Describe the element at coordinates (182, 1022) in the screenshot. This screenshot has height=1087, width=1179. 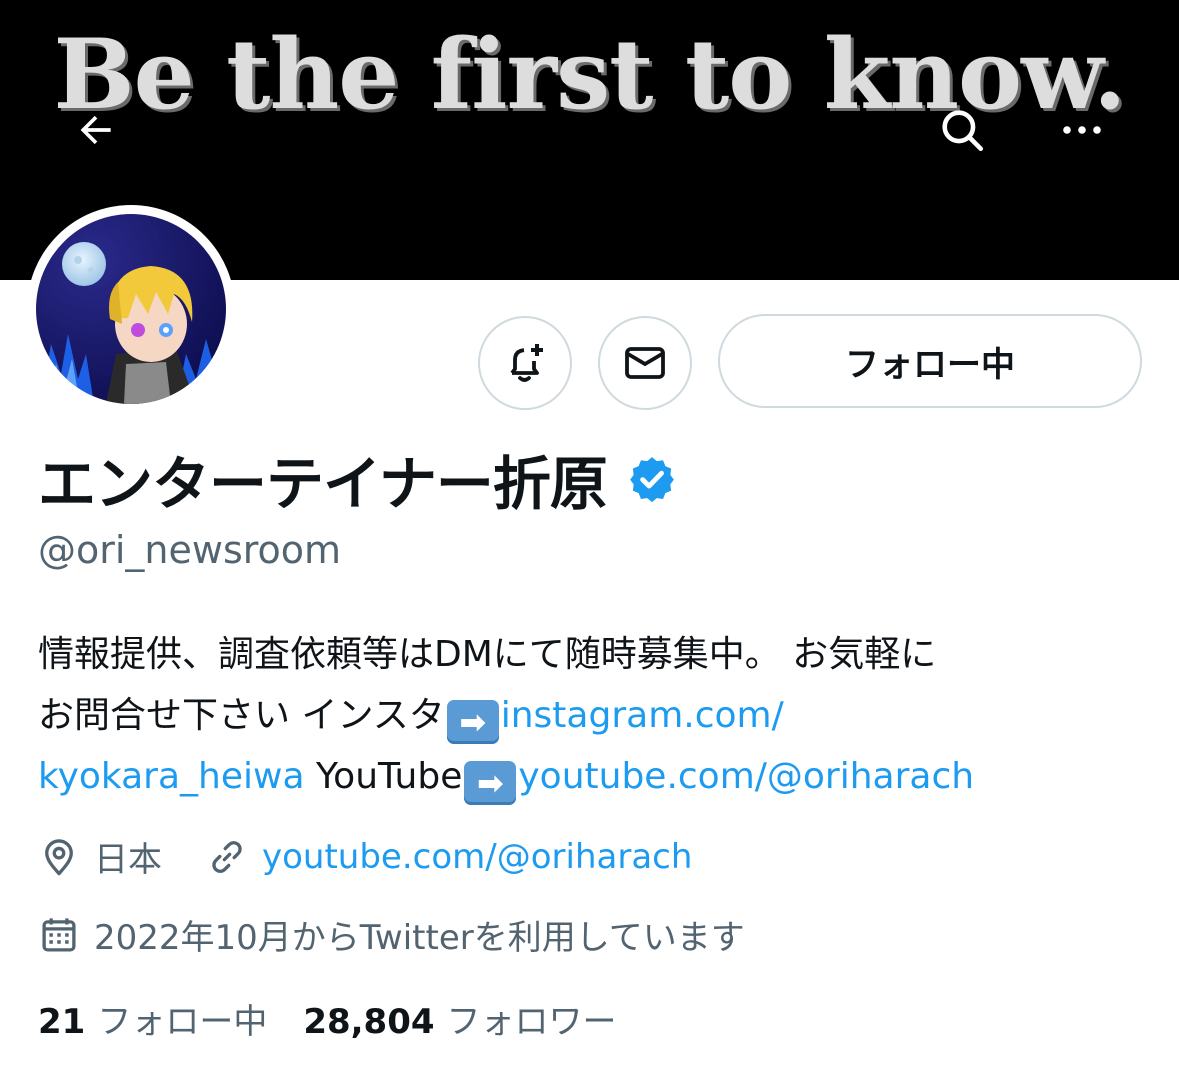
I see `following-label: フォロー中` at that location.